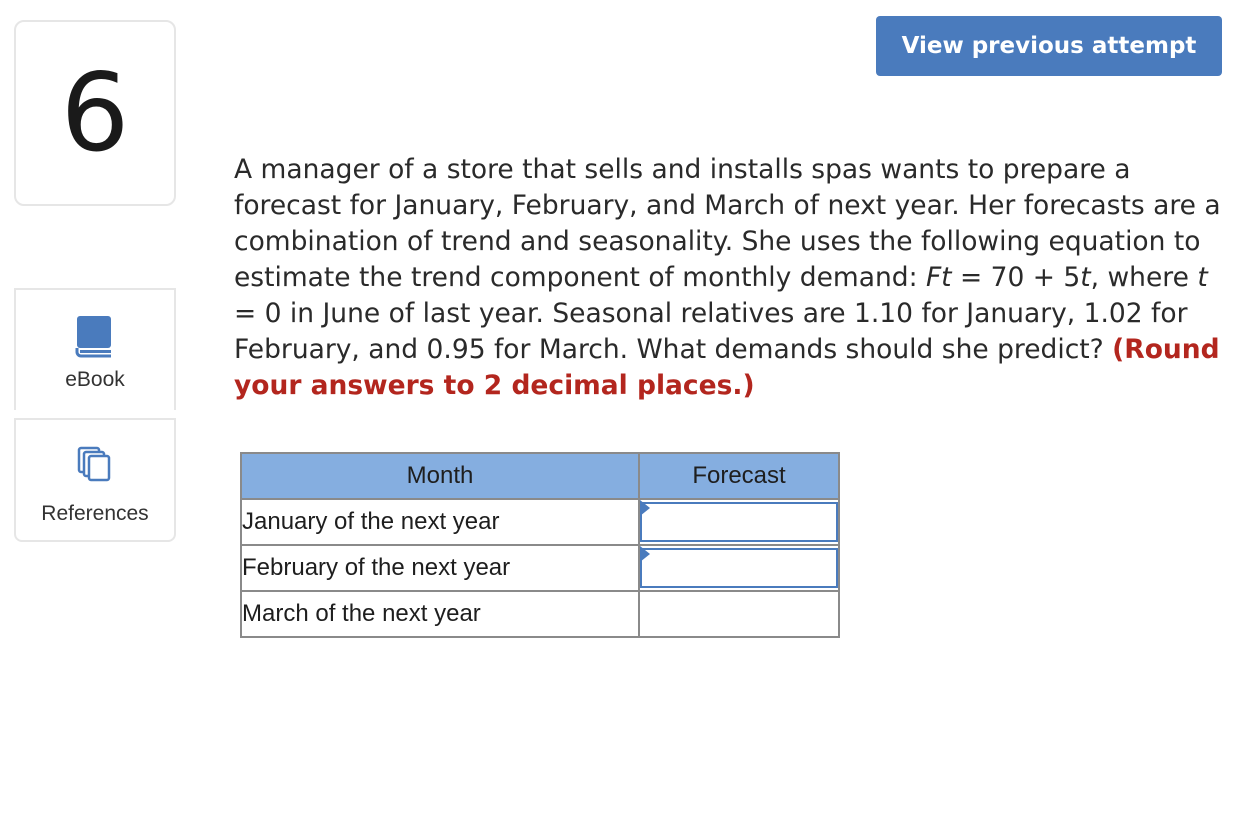 This screenshot has height=840, width=1238. I want to click on references-label: References, so click(95, 513).